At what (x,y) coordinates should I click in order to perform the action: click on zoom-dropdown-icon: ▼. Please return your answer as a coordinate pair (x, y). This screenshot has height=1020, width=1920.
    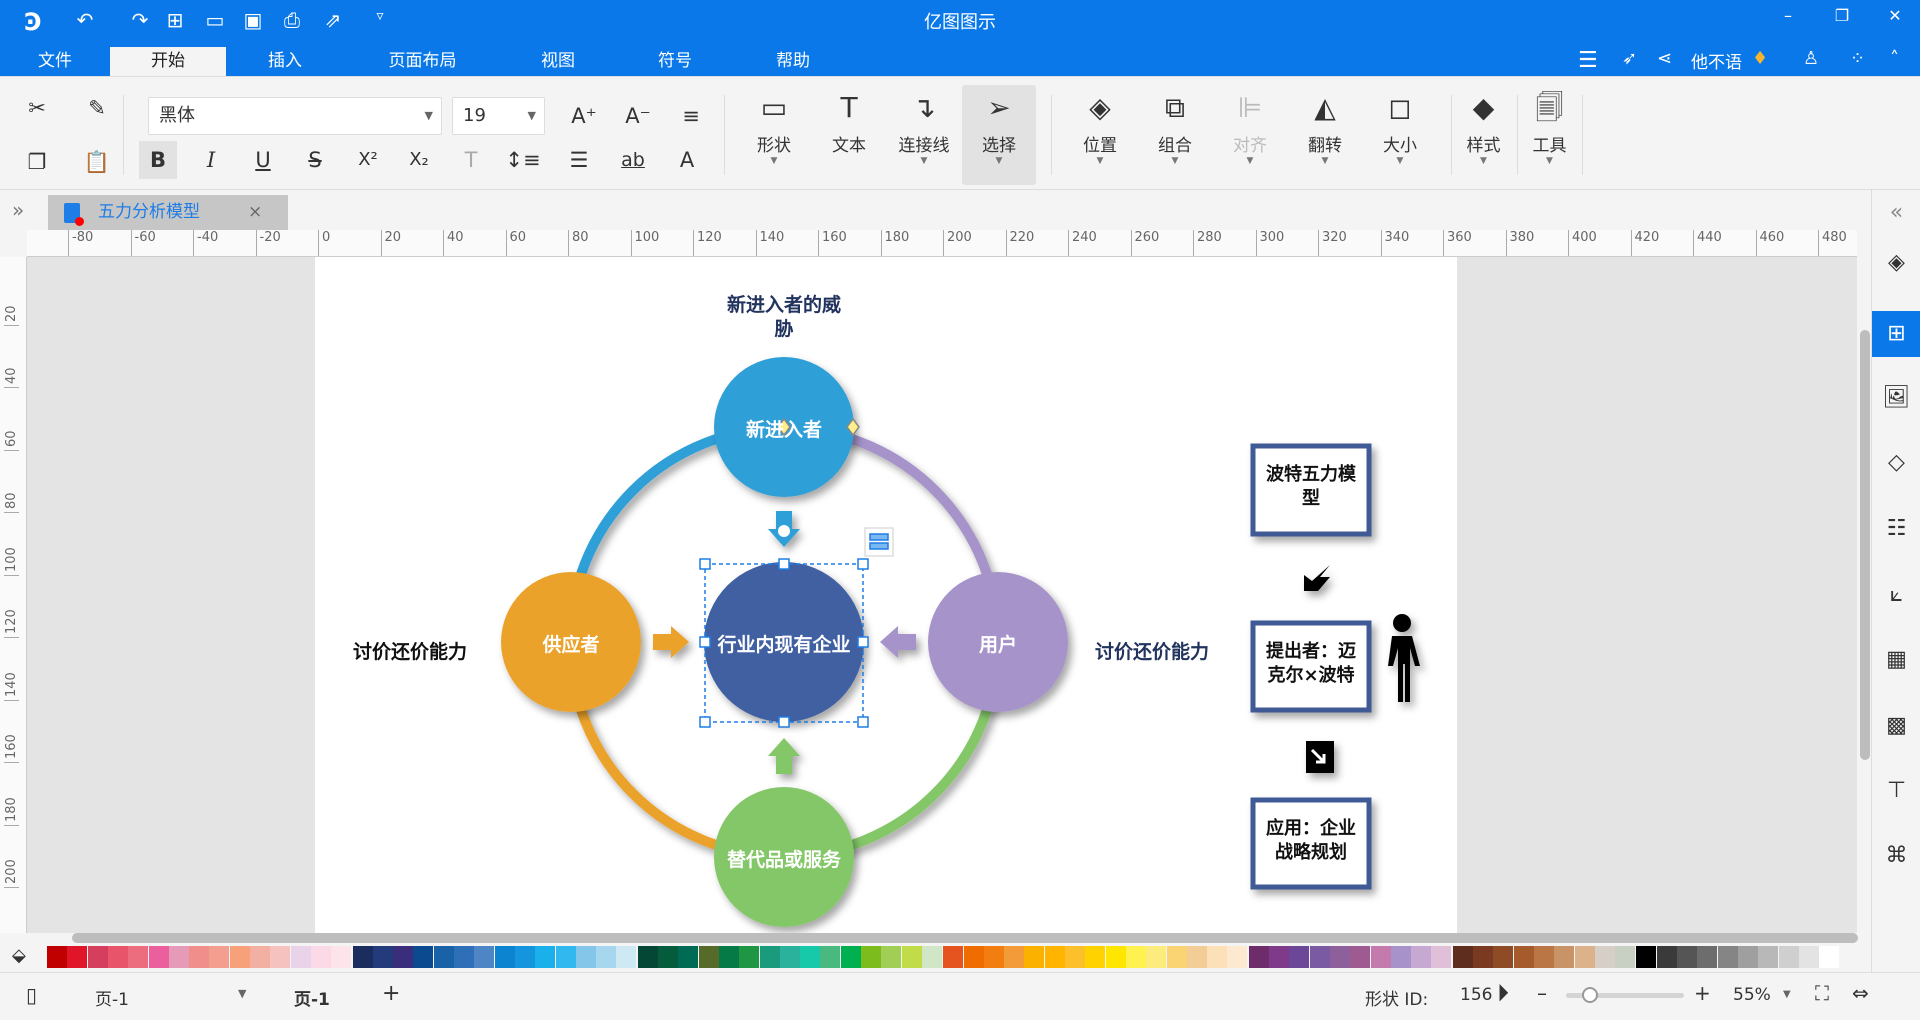
    Looking at the image, I should click on (1787, 994).